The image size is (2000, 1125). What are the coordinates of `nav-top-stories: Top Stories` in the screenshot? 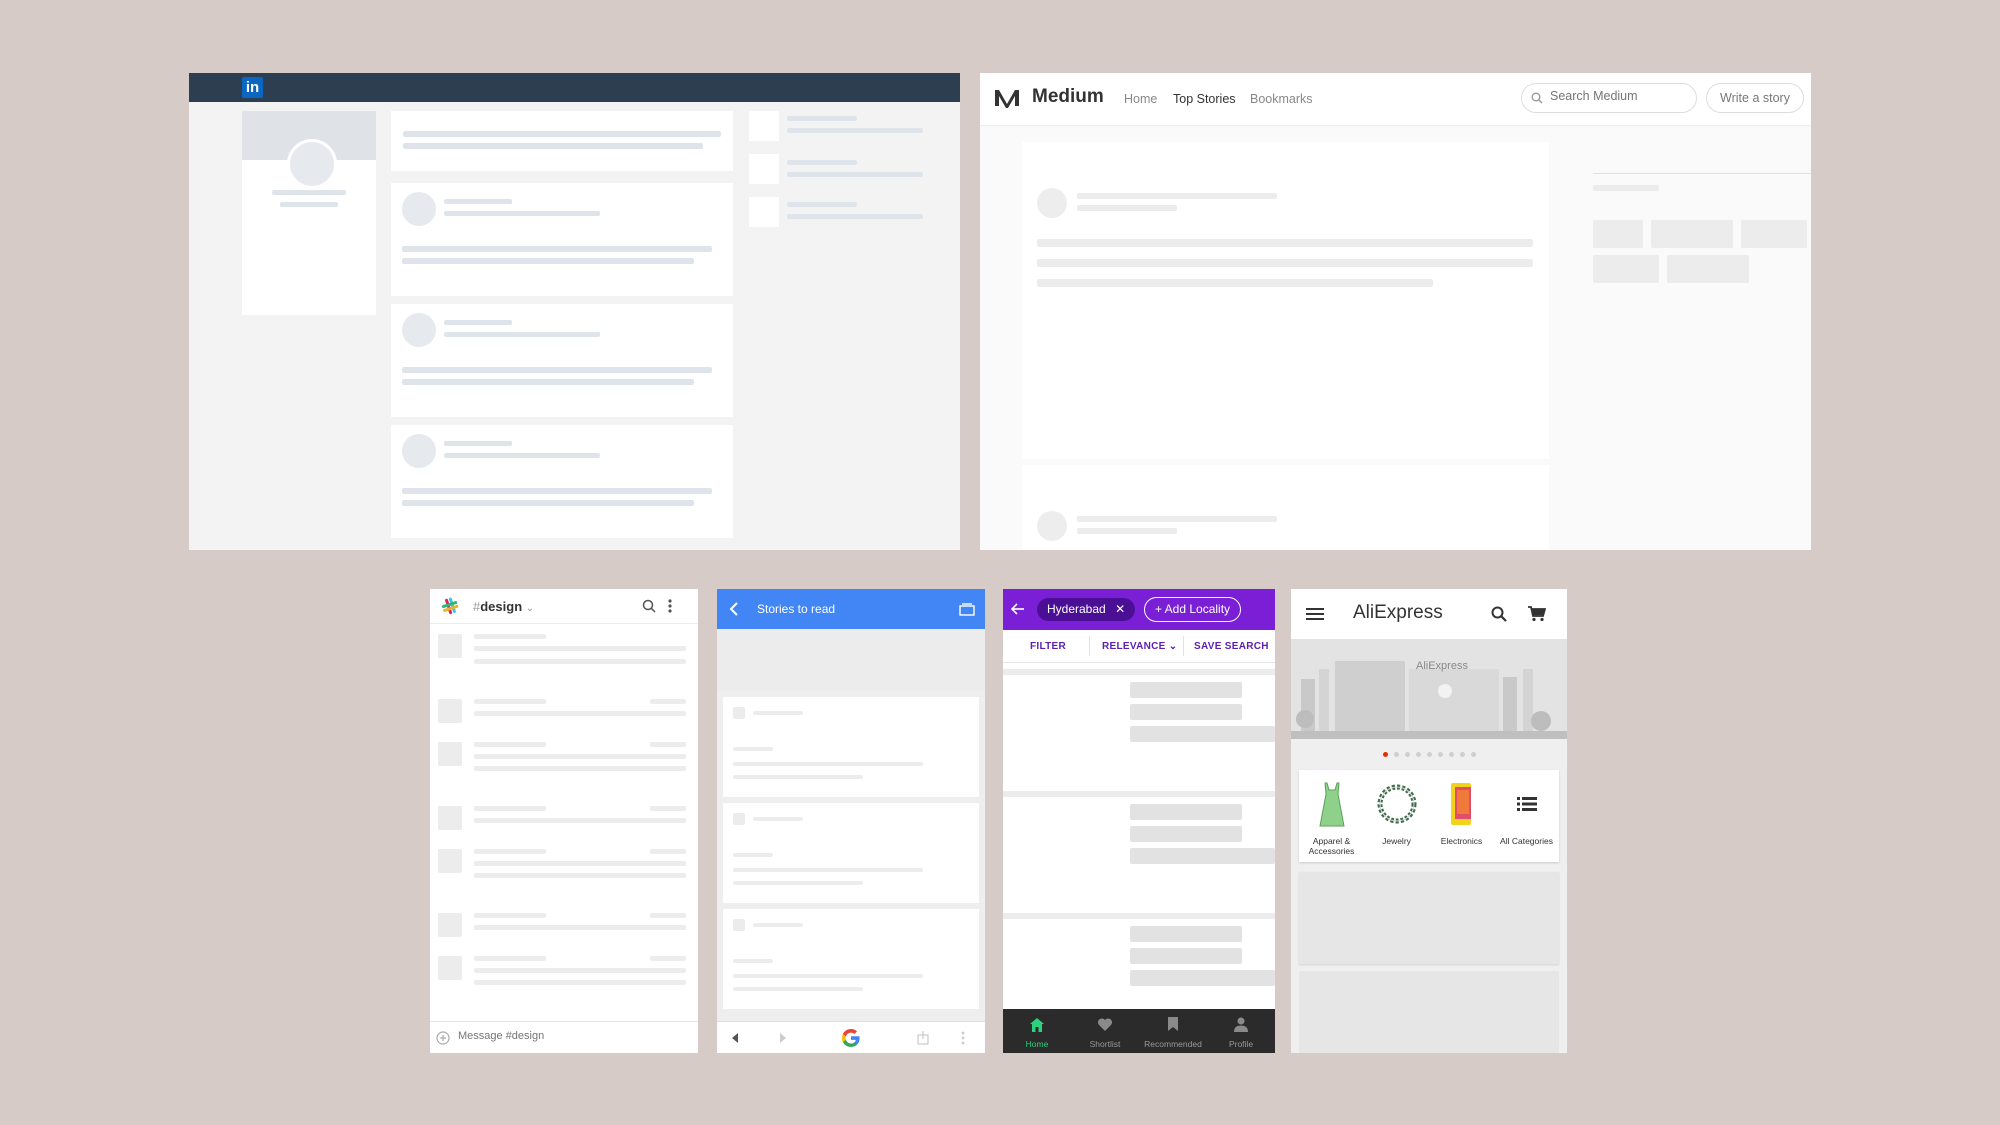 It's located at (1204, 99).